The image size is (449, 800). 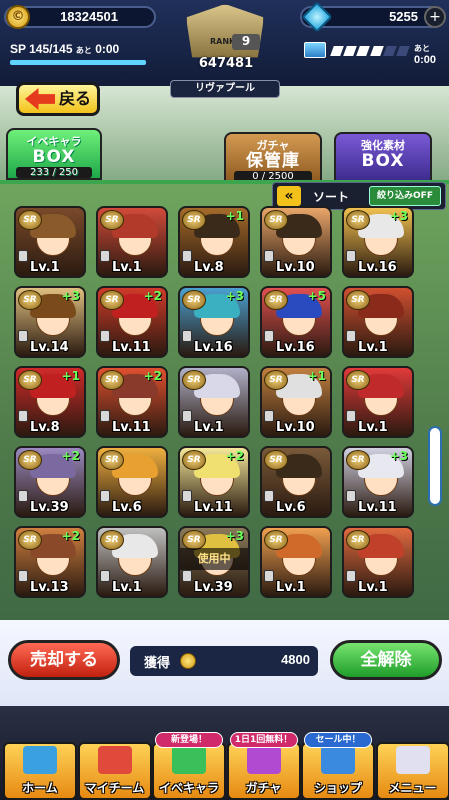 I want to click on character-card: SR Lv.10, so click(x=296, y=242).